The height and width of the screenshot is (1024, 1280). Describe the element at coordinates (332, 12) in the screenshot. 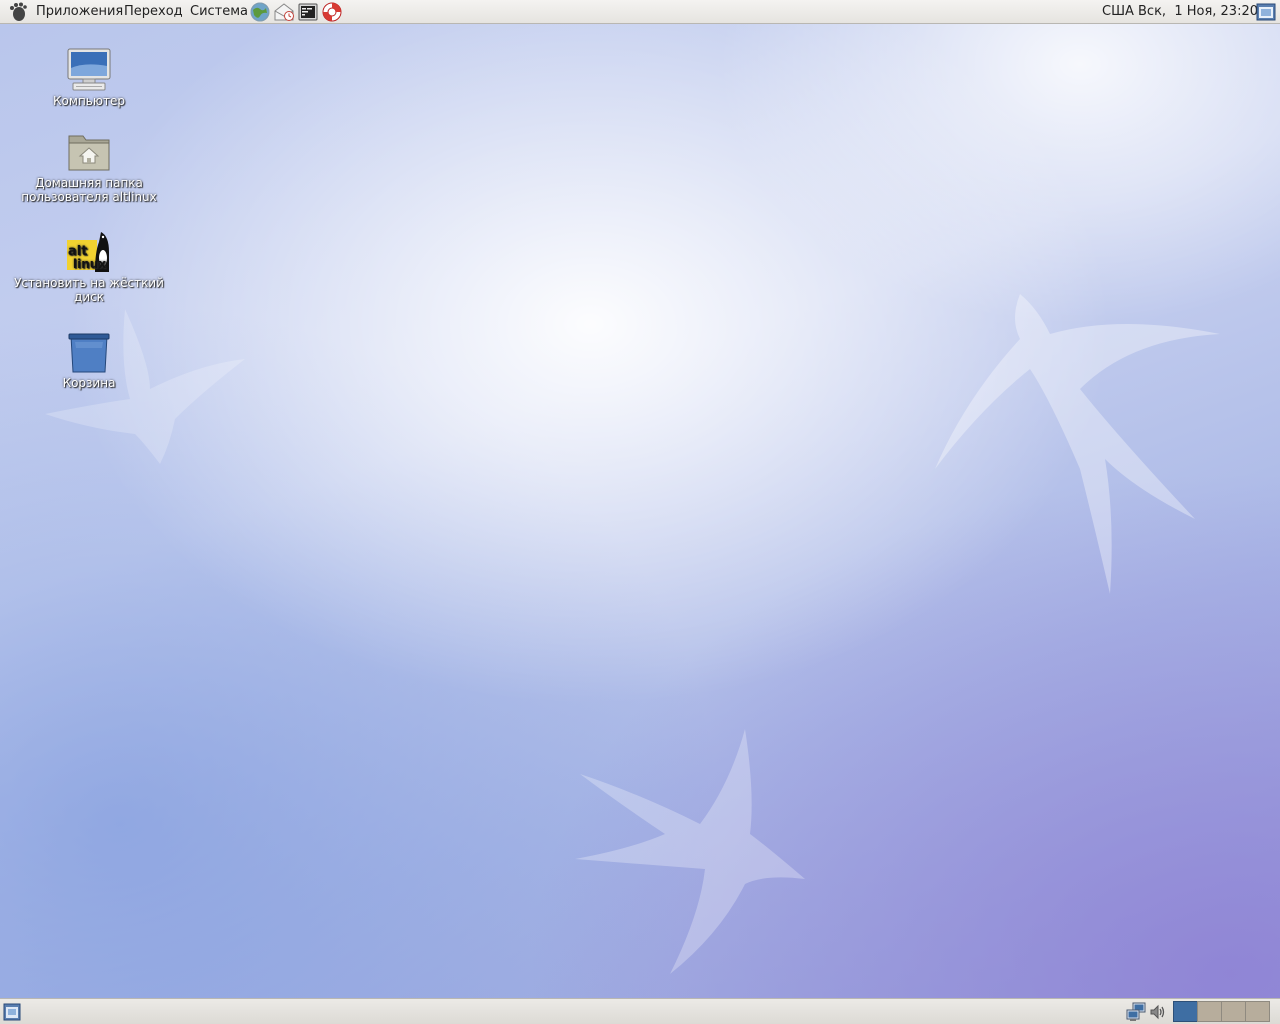

I see `help-lifebuoy-icon` at that location.